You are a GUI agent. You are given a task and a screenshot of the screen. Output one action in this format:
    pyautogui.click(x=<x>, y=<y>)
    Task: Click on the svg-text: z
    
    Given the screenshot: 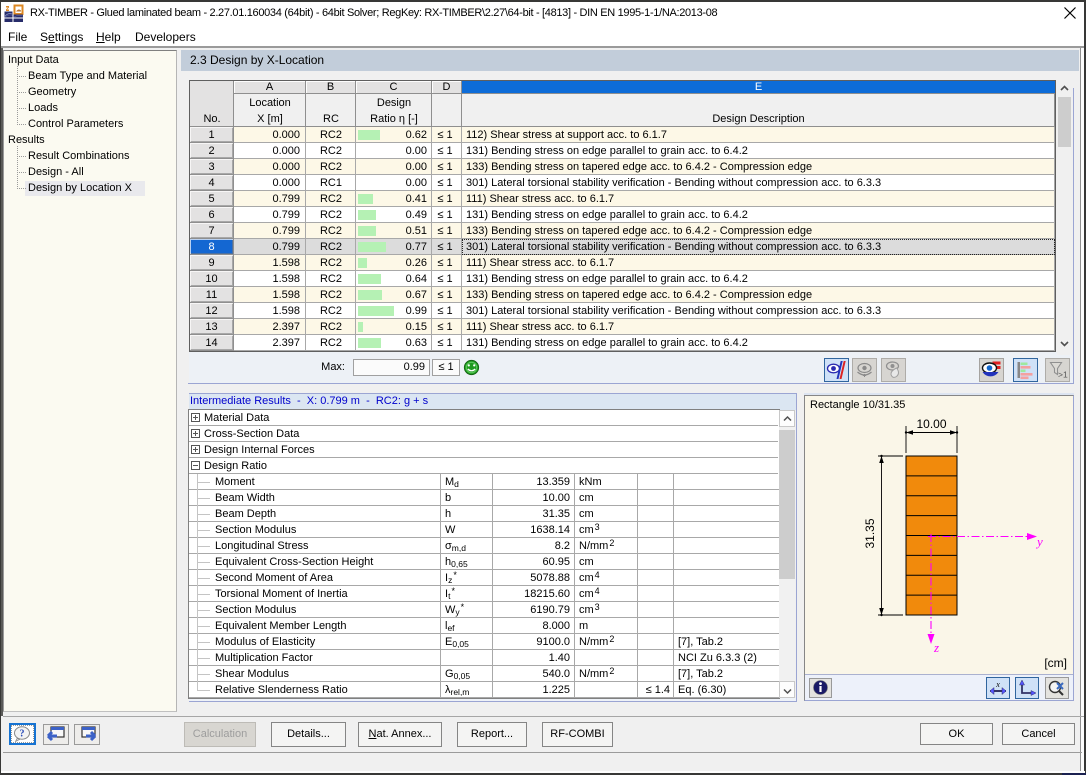 What is the action you would take?
    pyautogui.click(x=936, y=647)
    